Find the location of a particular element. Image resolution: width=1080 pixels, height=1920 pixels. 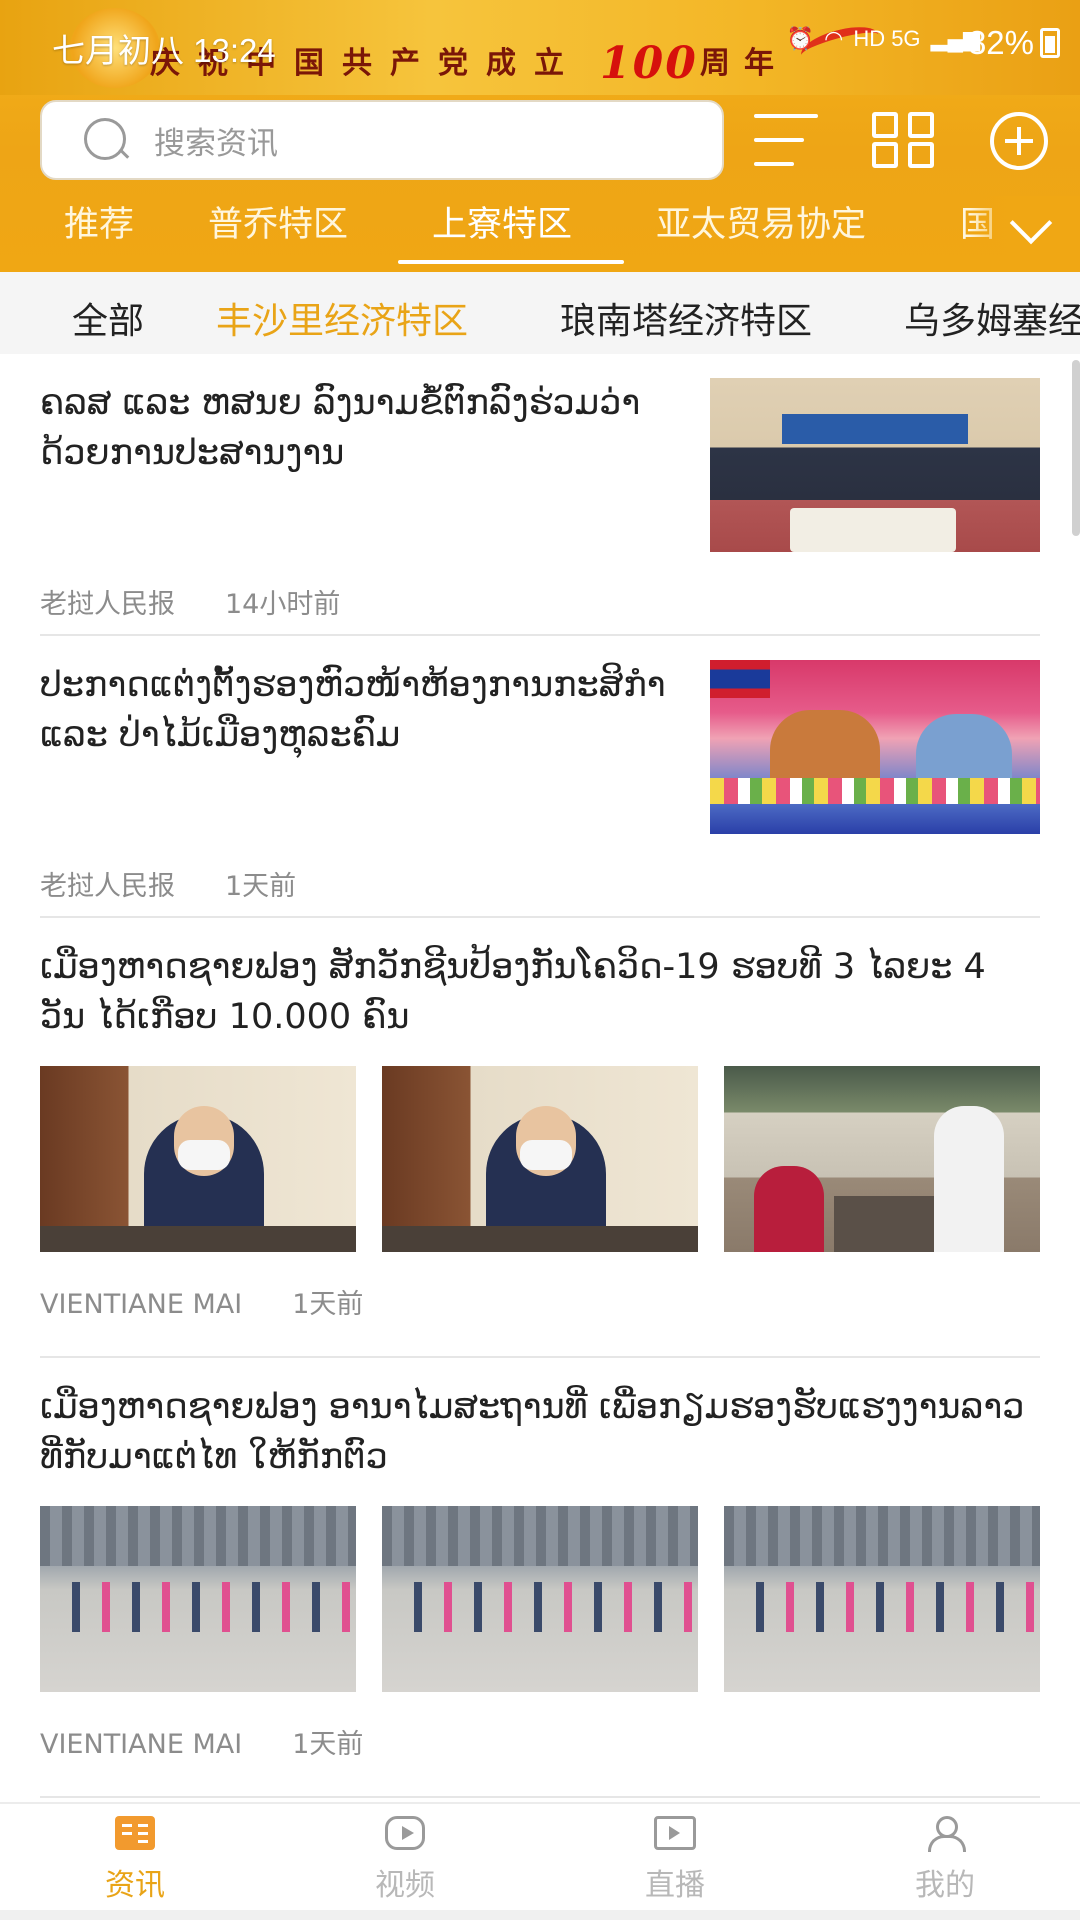

status-bar: 七月初八 13:24 ⏰ ◠ HD 5G ▂▄▆ 82% is located at coordinates (540, 47).